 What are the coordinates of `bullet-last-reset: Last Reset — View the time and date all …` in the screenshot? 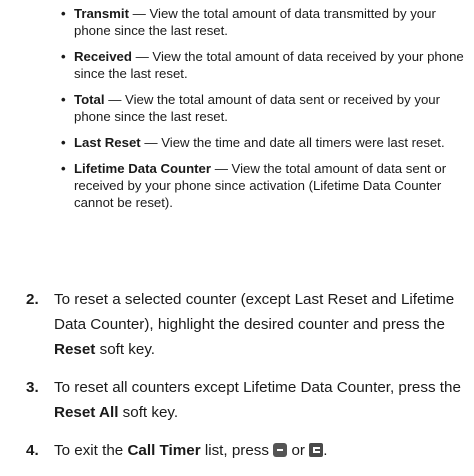 It's located at (264, 142).